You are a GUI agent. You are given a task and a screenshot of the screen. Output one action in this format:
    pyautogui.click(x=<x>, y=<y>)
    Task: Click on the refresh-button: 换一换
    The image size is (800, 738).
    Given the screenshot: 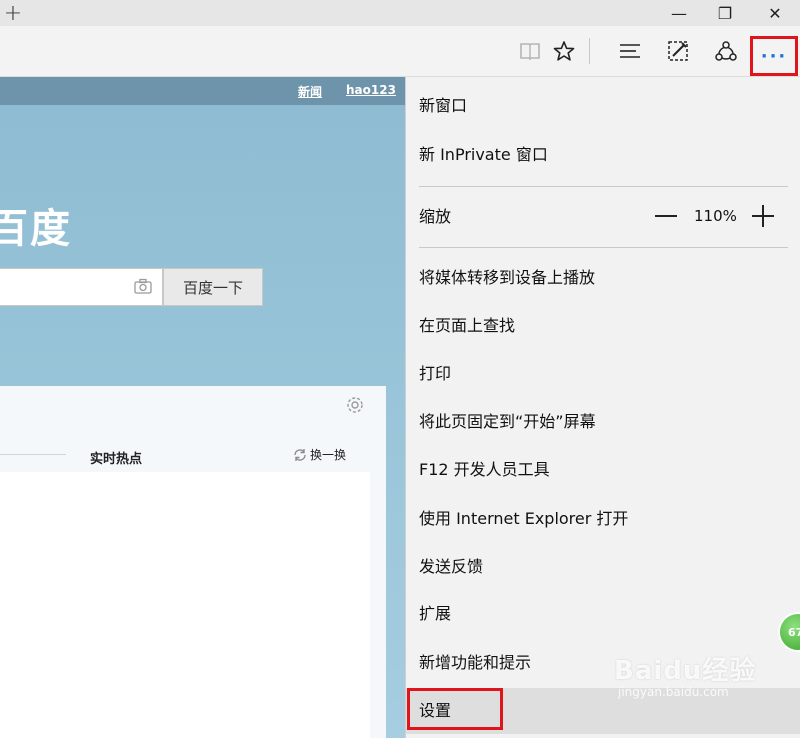 What is the action you would take?
    pyautogui.click(x=319, y=454)
    